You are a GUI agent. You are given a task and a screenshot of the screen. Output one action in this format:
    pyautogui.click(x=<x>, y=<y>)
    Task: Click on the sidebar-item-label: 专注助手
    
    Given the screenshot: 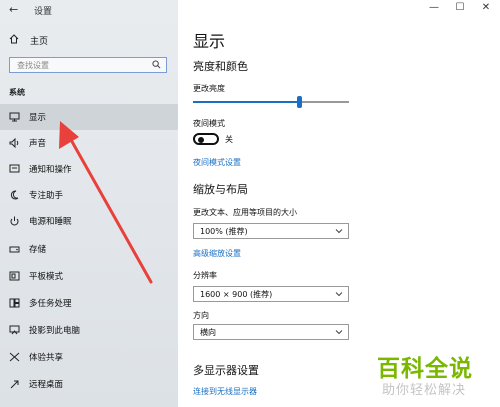 What is the action you would take?
    pyautogui.click(x=46, y=196)
    